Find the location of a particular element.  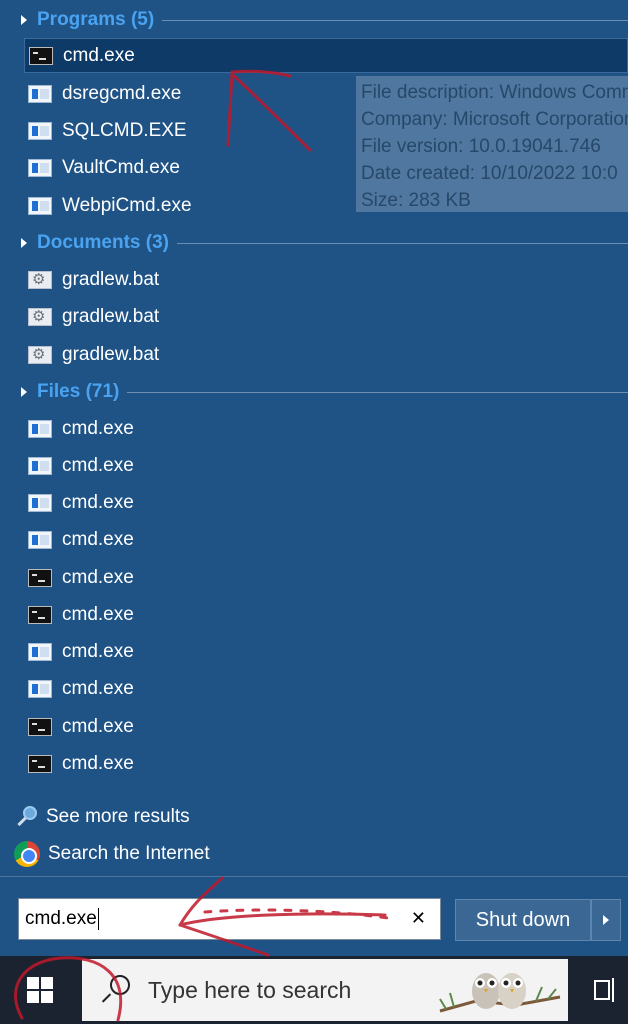

chevron-right-icon is located at coordinates (606, 920).